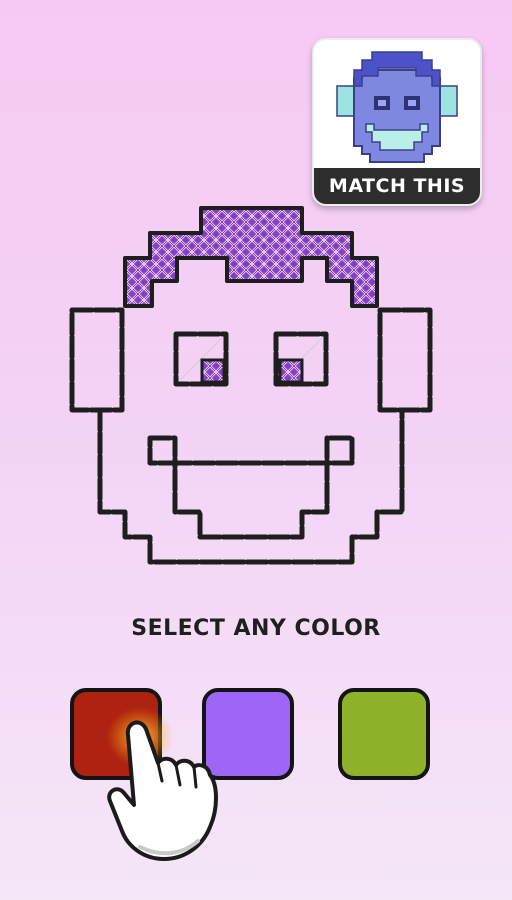 The image size is (512, 900). What do you see at coordinates (256, 628) in the screenshot?
I see `select-color-title: SELECT ANY COLOR` at bounding box center [256, 628].